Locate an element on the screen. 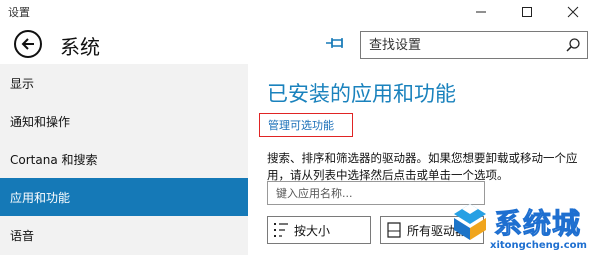 The height and width of the screenshot is (255, 596). close-button is located at coordinates (573, 12).